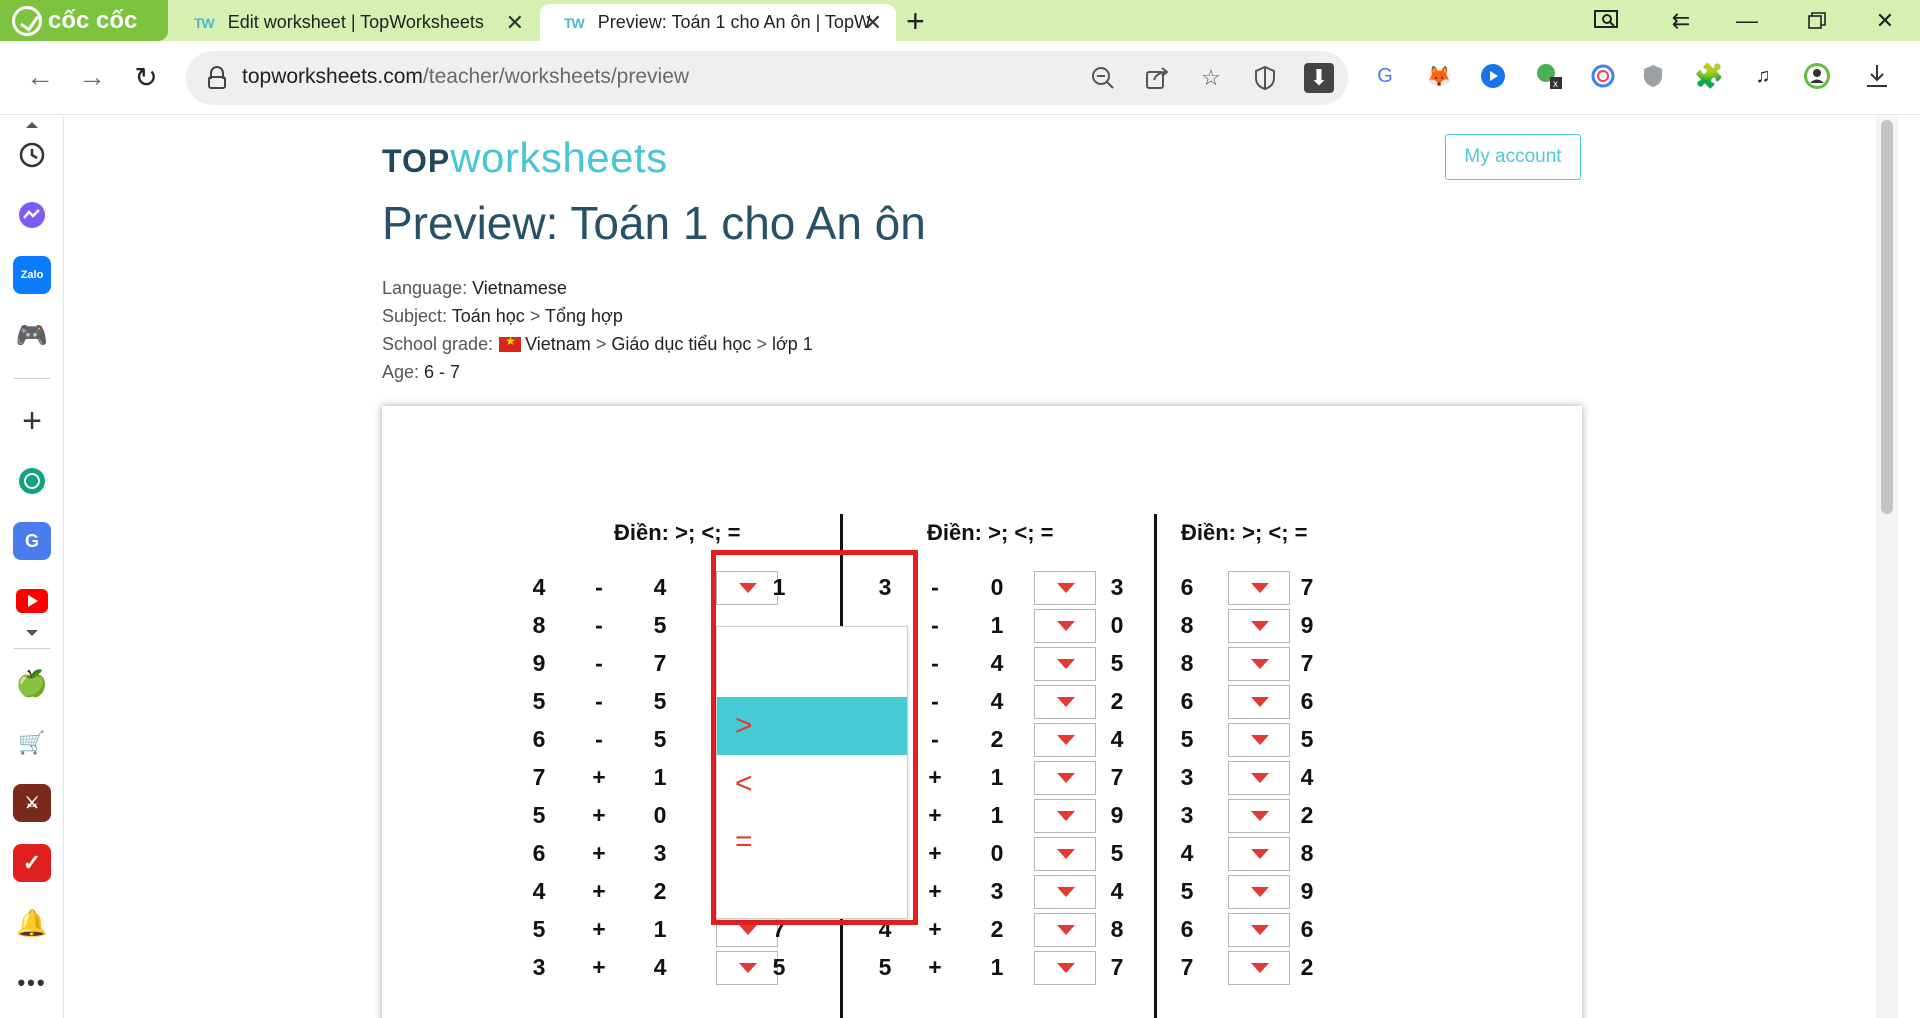  Describe the element at coordinates (27, 20) in the screenshot. I see `coccoc-logo-icon` at that location.